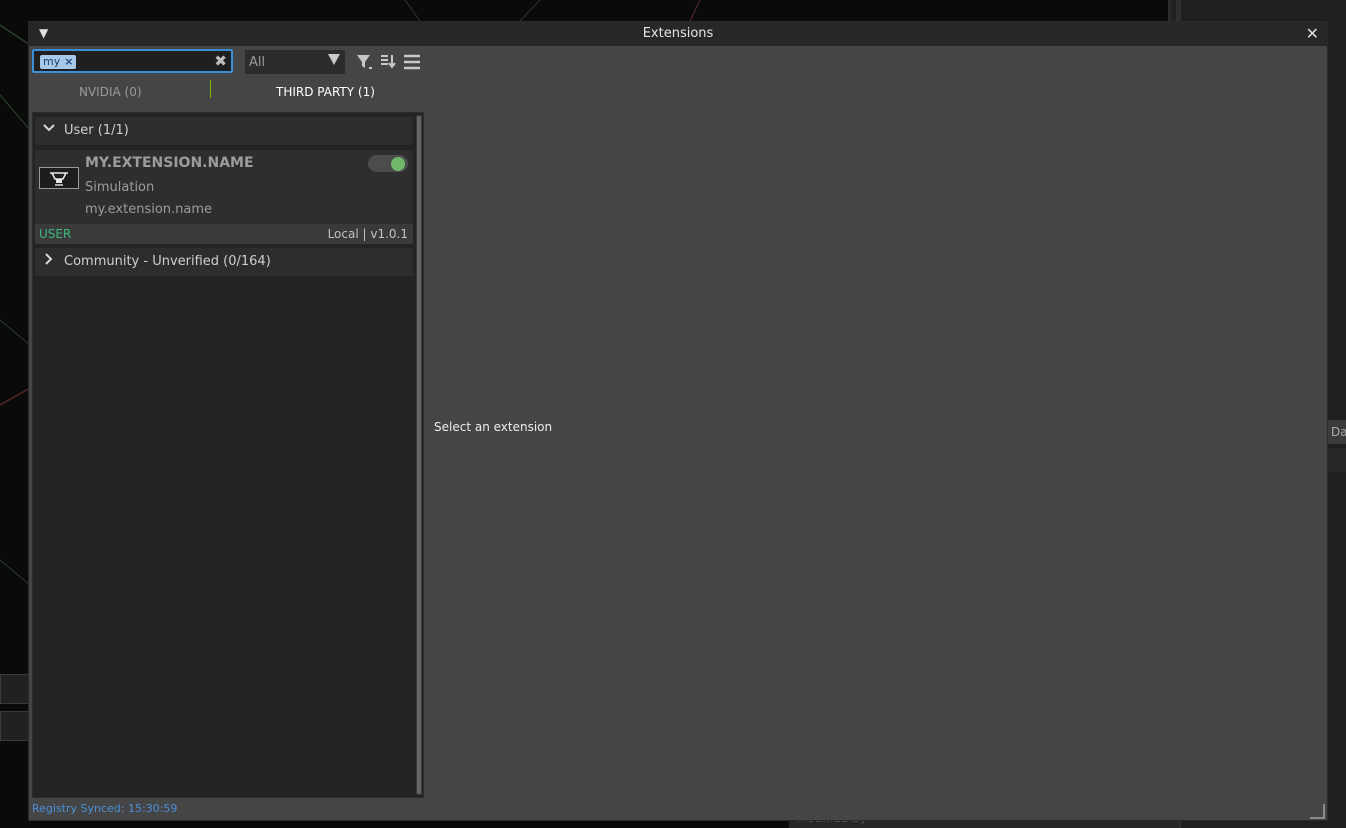 The width and height of the screenshot is (1346, 828). What do you see at coordinates (55, 234) in the screenshot?
I see `extension-tag: USER` at bounding box center [55, 234].